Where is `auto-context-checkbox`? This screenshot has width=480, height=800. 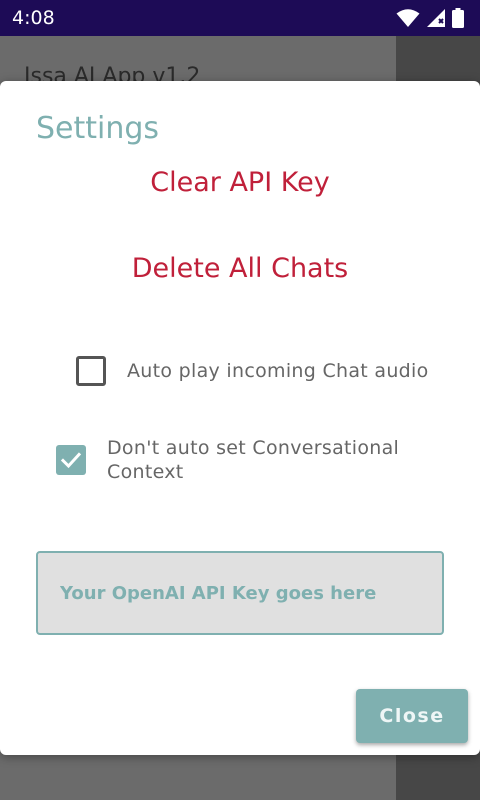
auto-context-checkbox is located at coordinates (71, 460).